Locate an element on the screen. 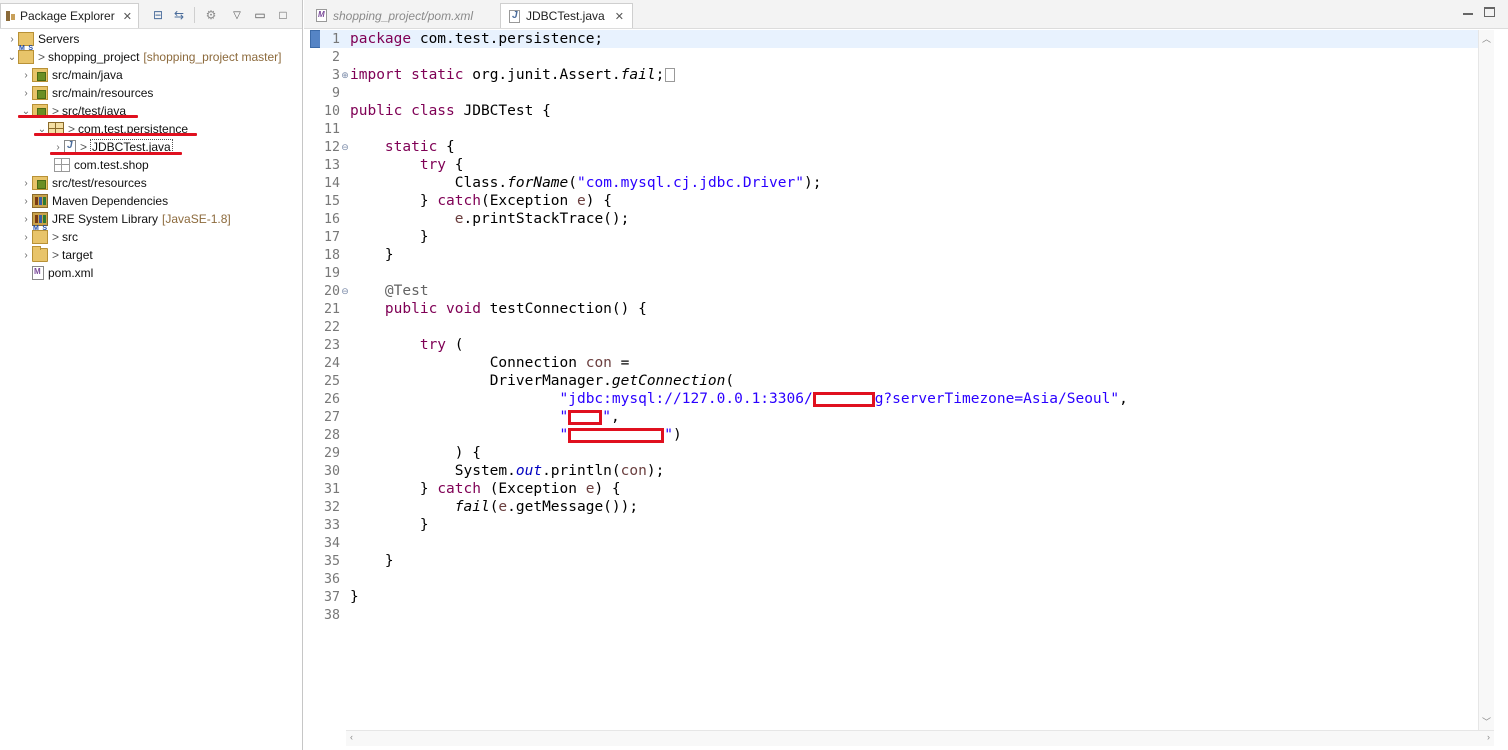 The width and height of the screenshot is (1508, 750). tree-item-src-test-resources: › src/test/resources is located at coordinates (83, 183).